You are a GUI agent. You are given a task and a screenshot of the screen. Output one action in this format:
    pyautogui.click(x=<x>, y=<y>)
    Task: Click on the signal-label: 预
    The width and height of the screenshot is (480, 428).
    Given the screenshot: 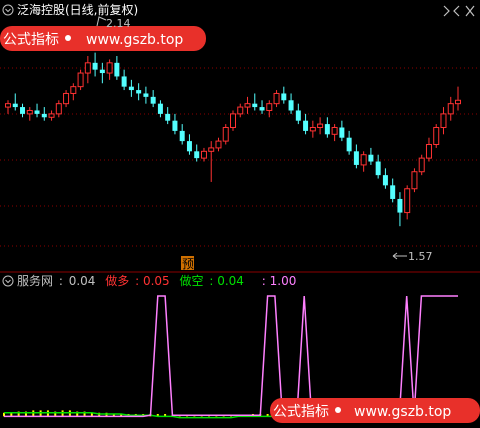 What is the action you would take?
    pyautogui.click(x=188, y=264)
    